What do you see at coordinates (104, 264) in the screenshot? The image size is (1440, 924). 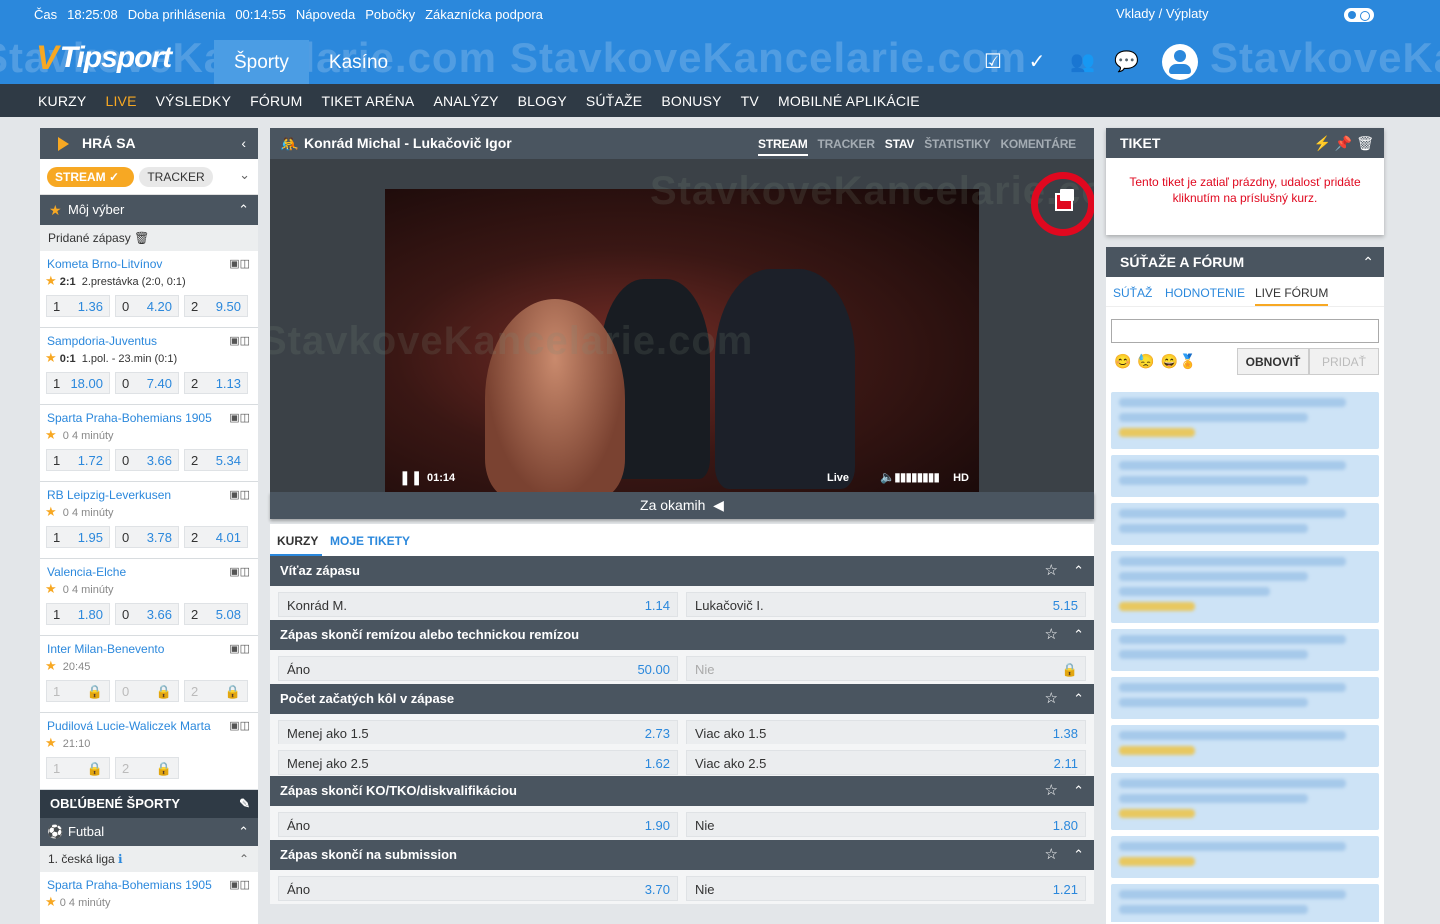 I see `match-name: Kometa Brno-Litvínov` at bounding box center [104, 264].